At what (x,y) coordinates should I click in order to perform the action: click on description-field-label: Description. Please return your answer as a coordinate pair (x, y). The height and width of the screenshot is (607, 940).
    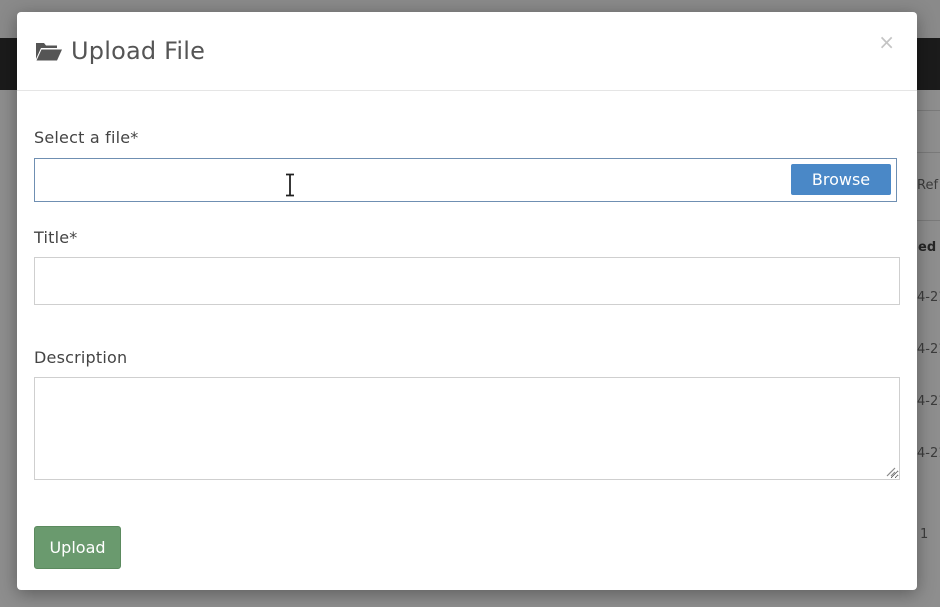
    Looking at the image, I should click on (81, 357).